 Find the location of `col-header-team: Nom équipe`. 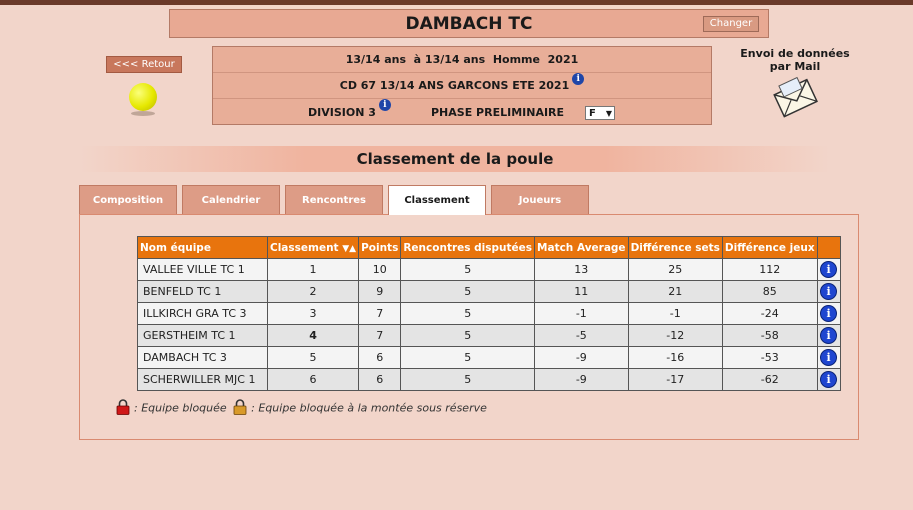

col-header-team: Nom équipe is located at coordinates (202, 247).